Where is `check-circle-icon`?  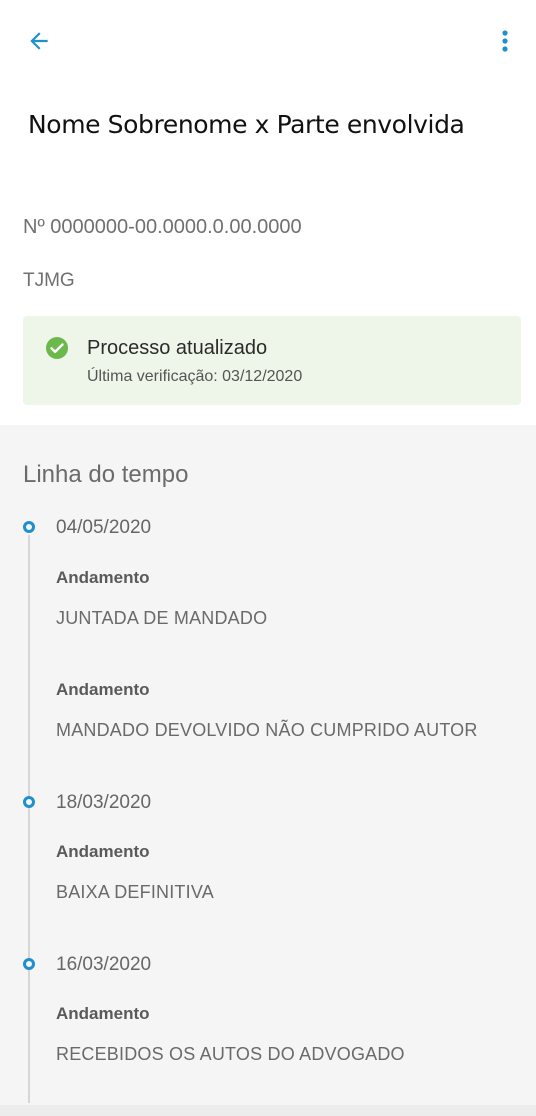
check-circle-icon is located at coordinates (57, 348).